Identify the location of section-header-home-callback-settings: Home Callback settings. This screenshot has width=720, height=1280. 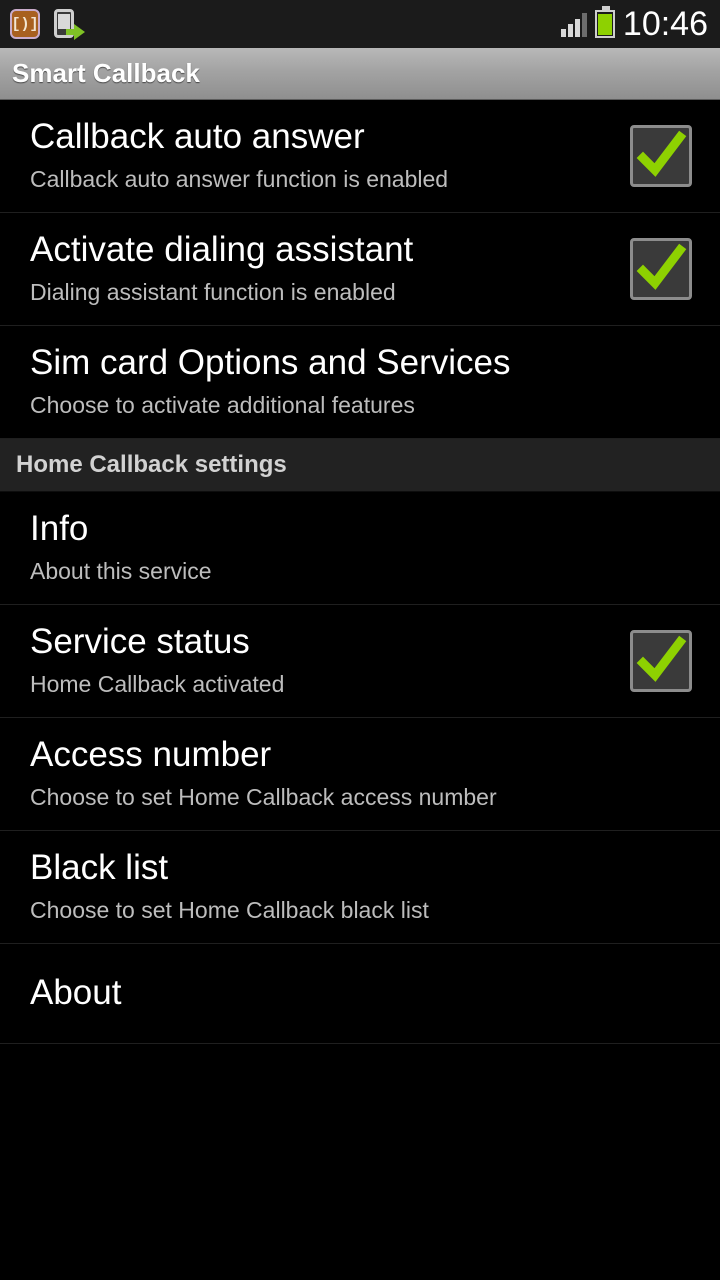
(360, 465).